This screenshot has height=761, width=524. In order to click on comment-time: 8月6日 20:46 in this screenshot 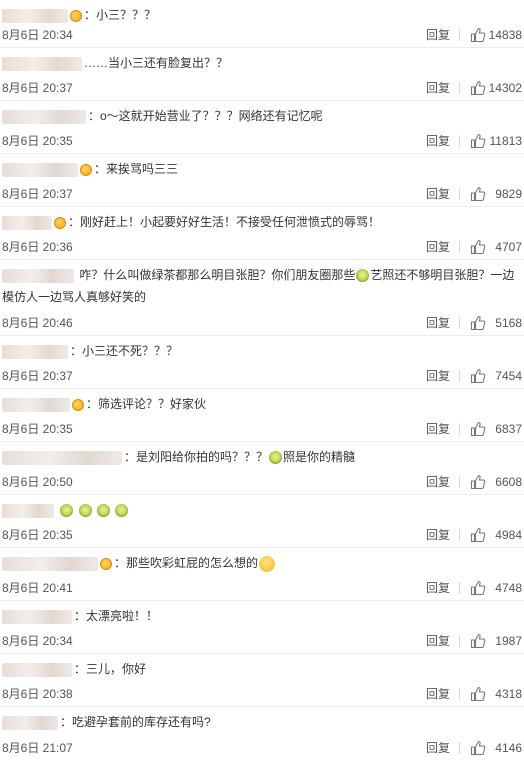, I will do `click(37, 323)`.